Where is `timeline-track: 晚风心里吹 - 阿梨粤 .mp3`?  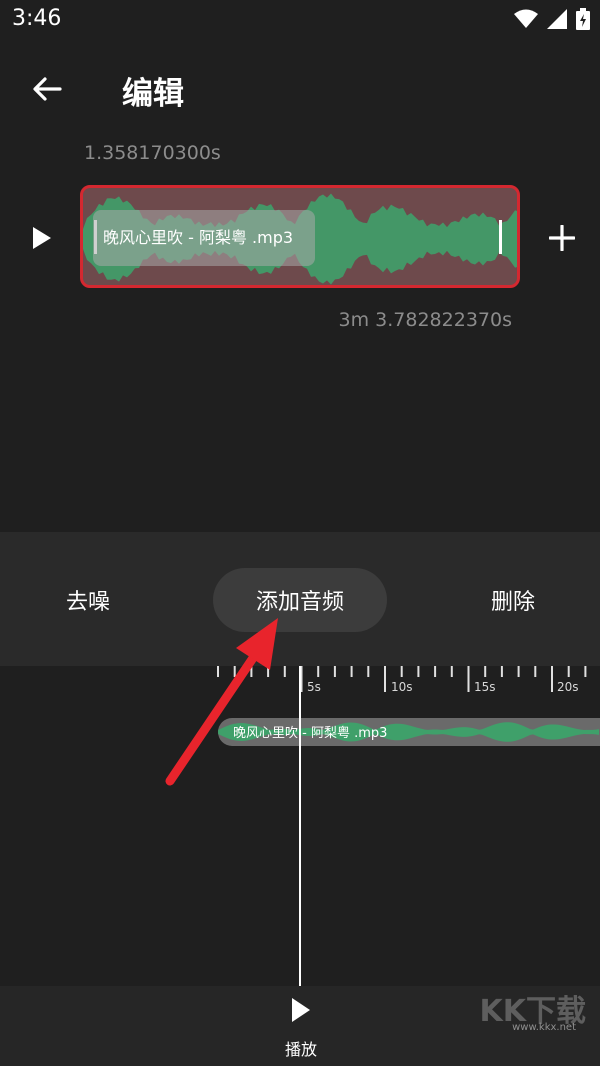
timeline-track: 晚风心里吹 - 阿梨粤 .mp3 is located at coordinates (409, 732).